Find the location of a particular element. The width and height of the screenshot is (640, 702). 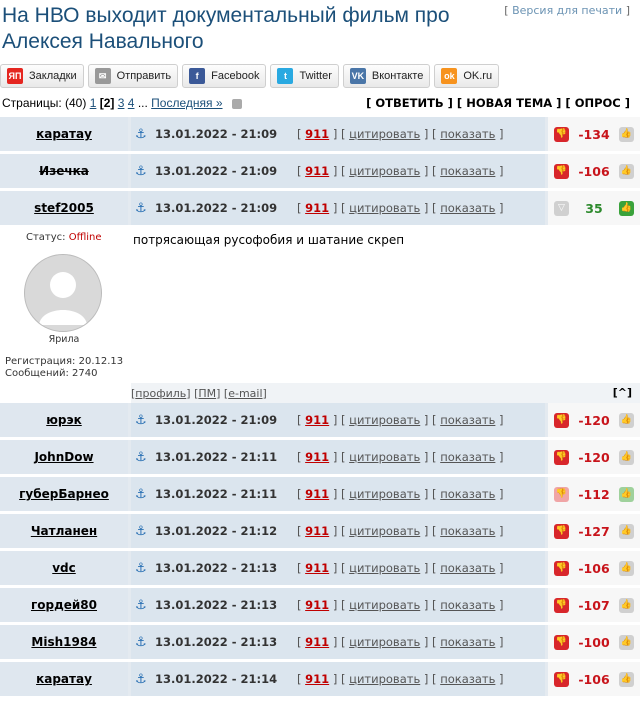

downvote-icon: ▽ is located at coordinates (561, 208).